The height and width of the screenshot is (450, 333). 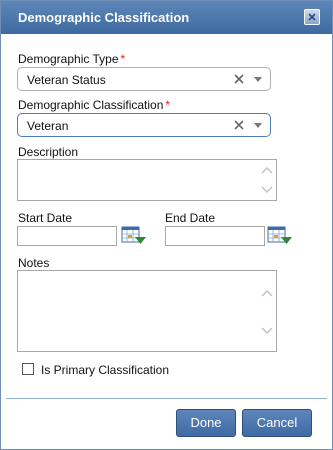 What do you see at coordinates (147, 180) in the screenshot?
I see `description-textarea` at bounding box center [147, 180].